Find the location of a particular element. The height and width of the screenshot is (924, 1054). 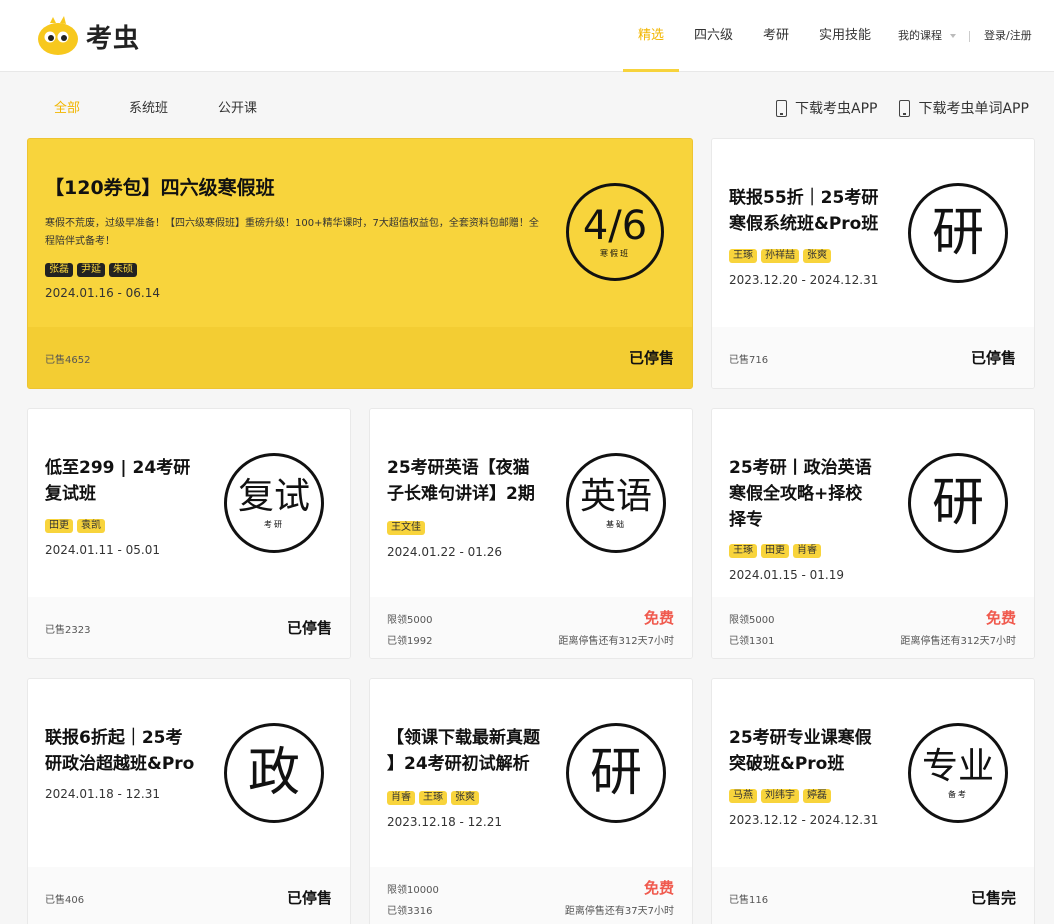

card-footer: 已售406 已停售 is located at coordinates (189, 895).